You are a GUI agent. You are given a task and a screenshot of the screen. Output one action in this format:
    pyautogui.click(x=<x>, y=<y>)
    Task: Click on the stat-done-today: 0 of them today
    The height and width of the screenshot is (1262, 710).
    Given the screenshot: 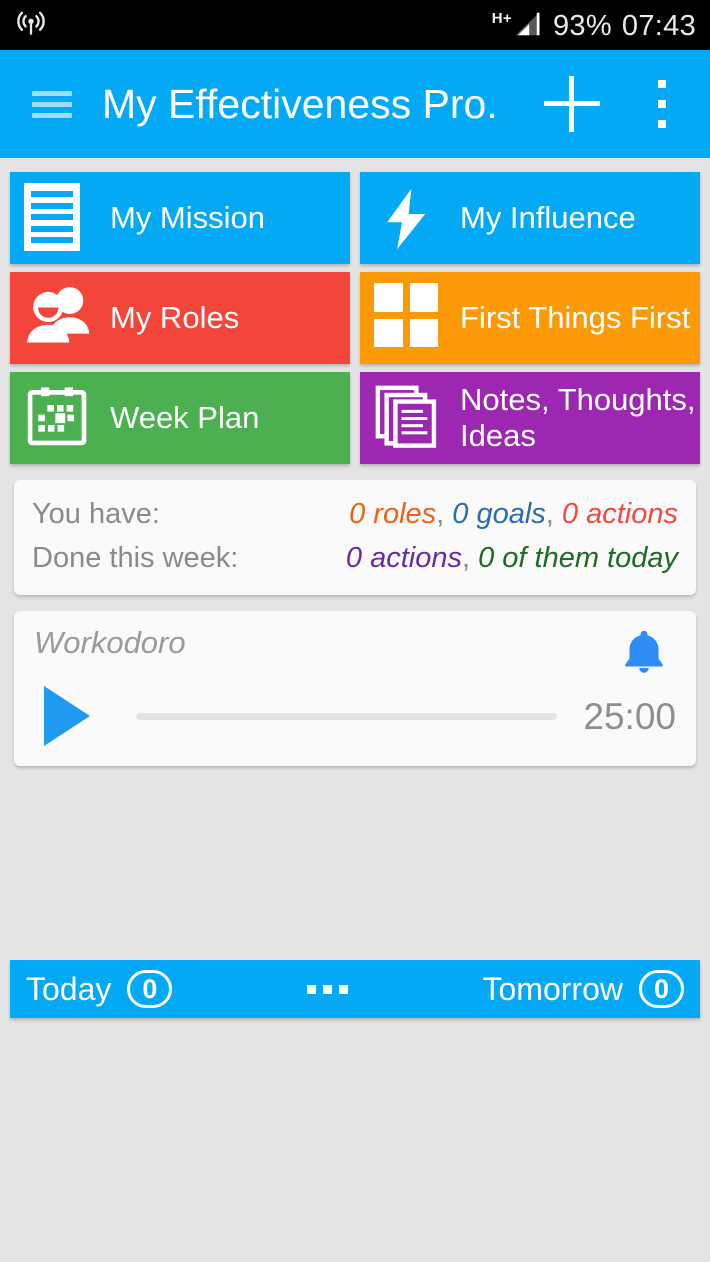 What is the action you would take?
    pyautogui.click(x=578, y=557)
    